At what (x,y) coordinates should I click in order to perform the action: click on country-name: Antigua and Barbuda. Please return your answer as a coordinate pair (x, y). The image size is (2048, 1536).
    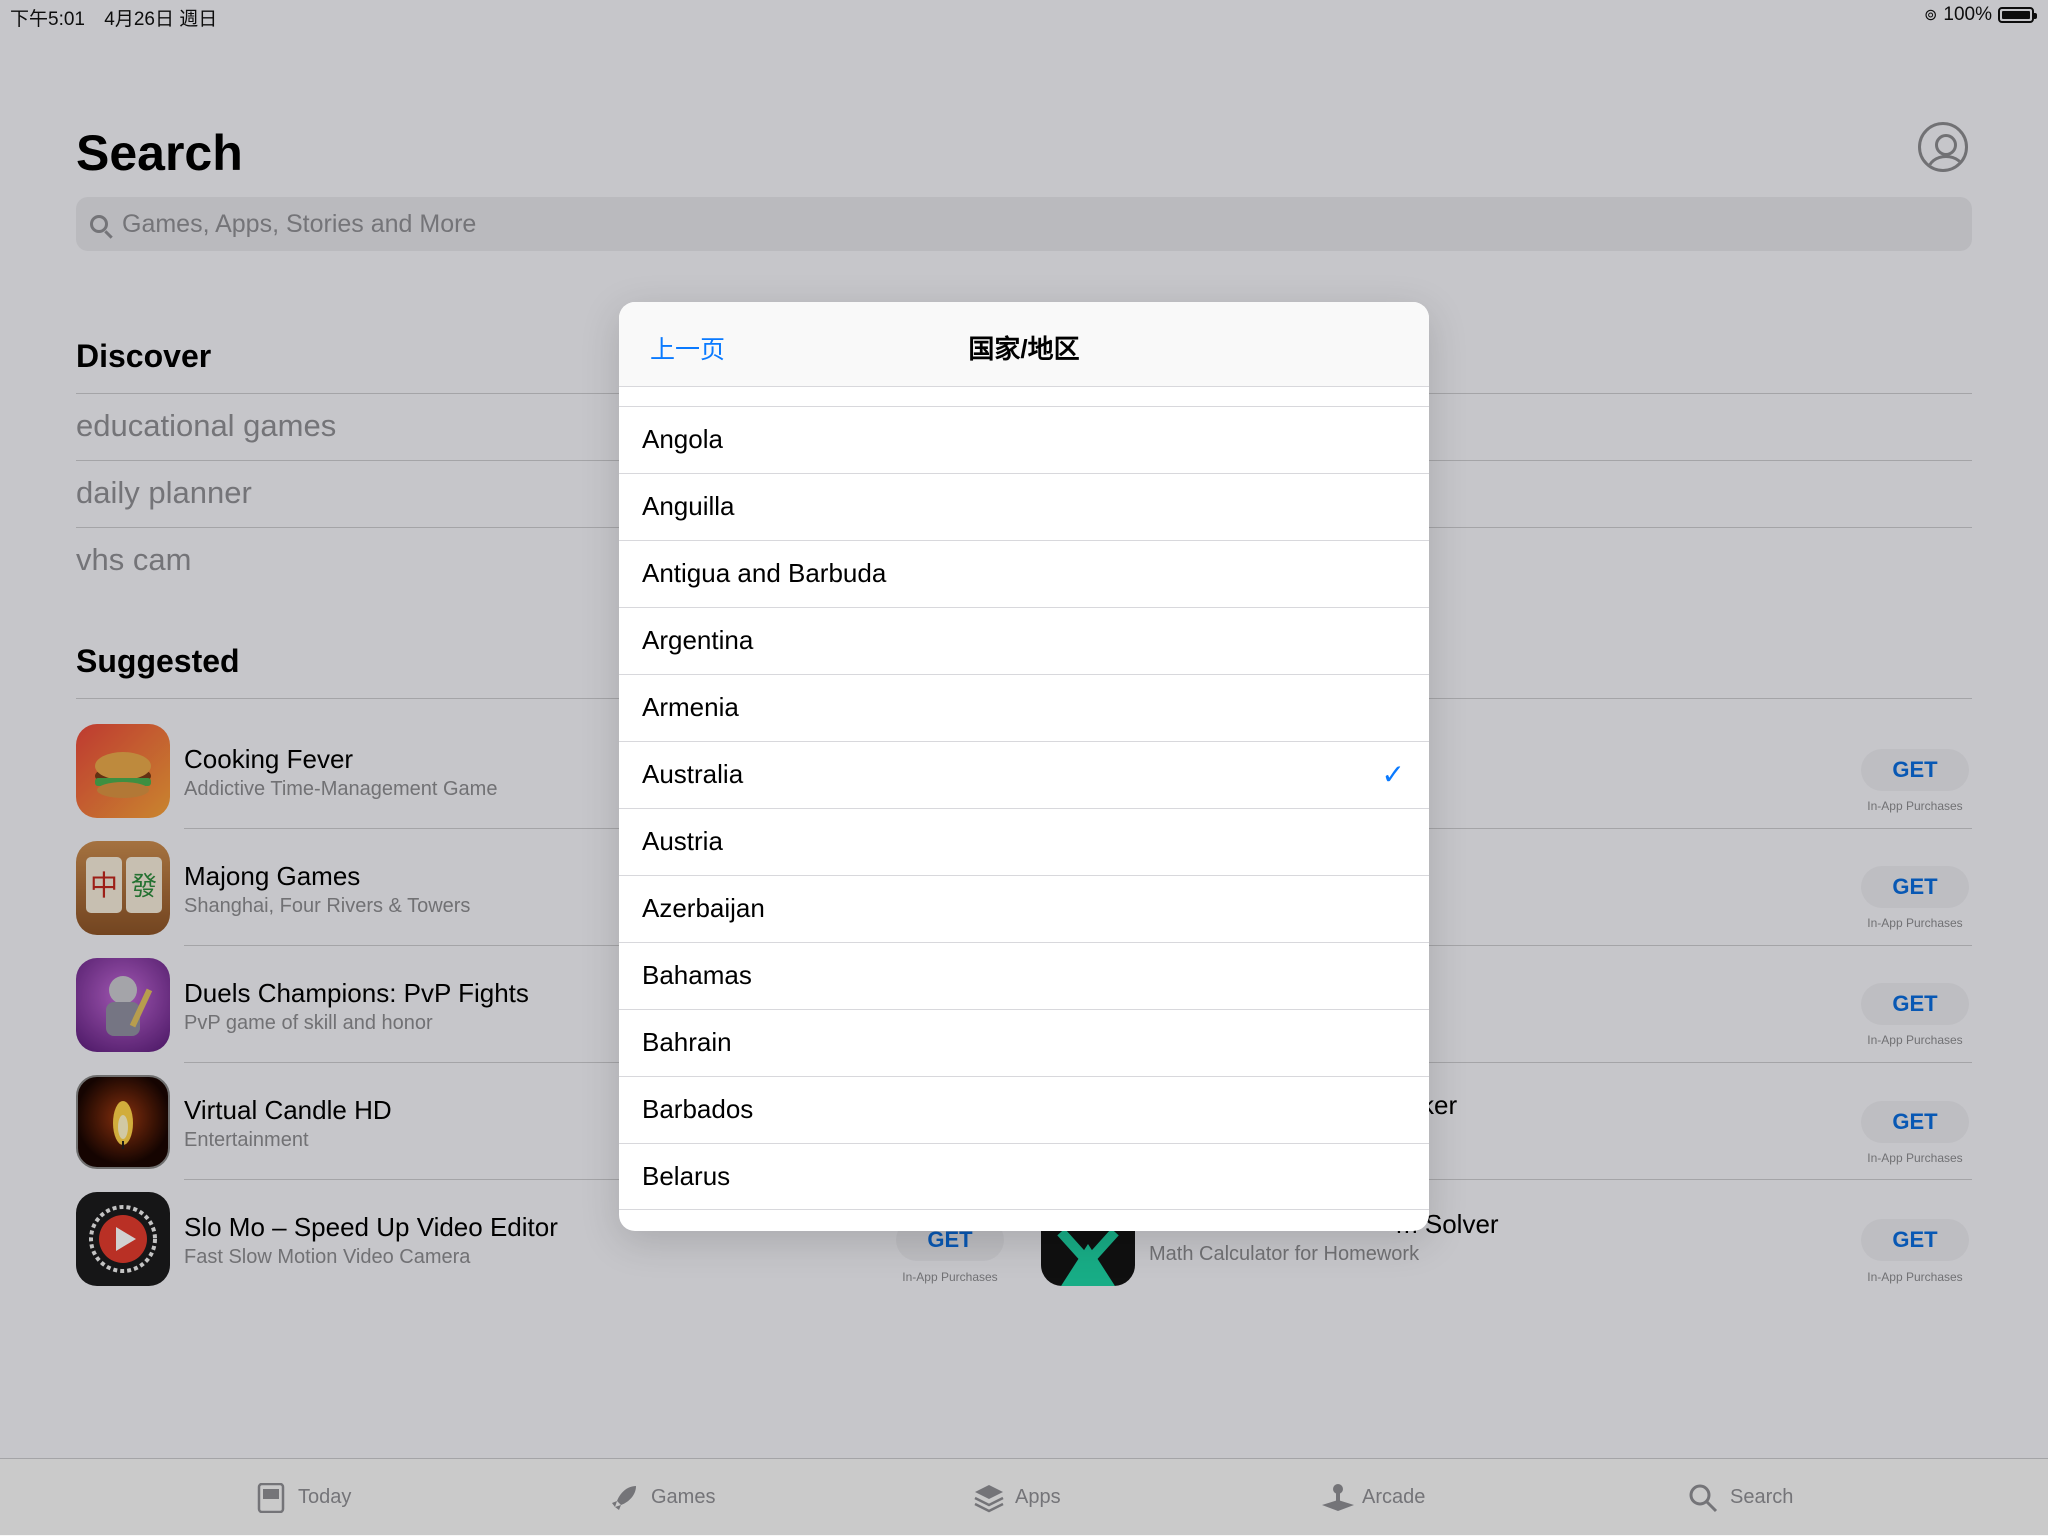
    Looking at the image, I should click on (764, 573).